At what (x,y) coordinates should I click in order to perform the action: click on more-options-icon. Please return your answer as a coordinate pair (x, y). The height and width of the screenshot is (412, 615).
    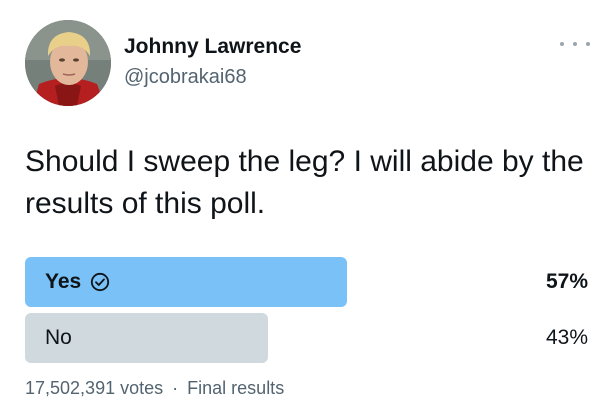
    Looking at the image, I should click on (575, 44).